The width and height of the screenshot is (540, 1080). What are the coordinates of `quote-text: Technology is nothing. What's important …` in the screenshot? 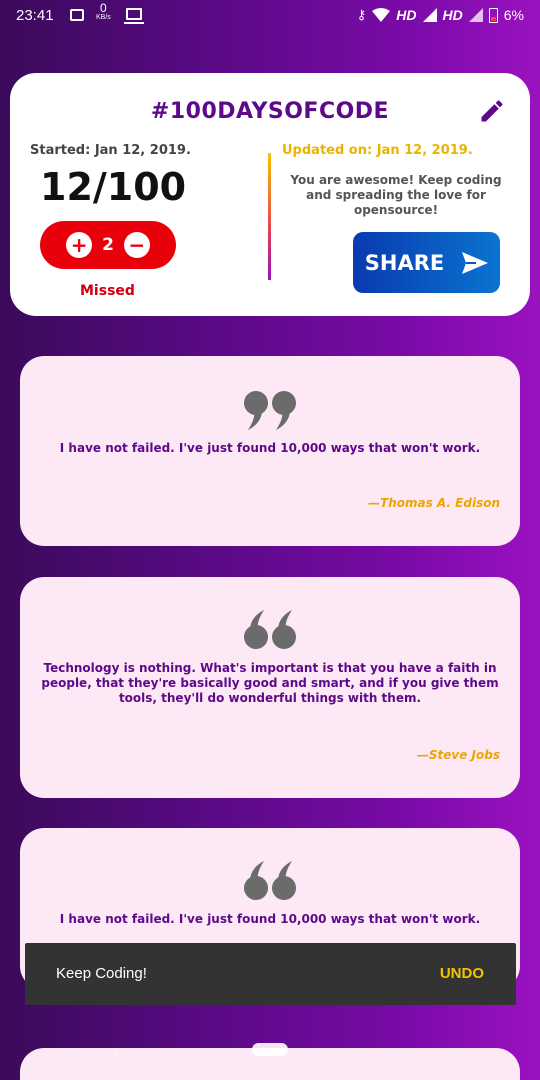 It's located at (270, 683).